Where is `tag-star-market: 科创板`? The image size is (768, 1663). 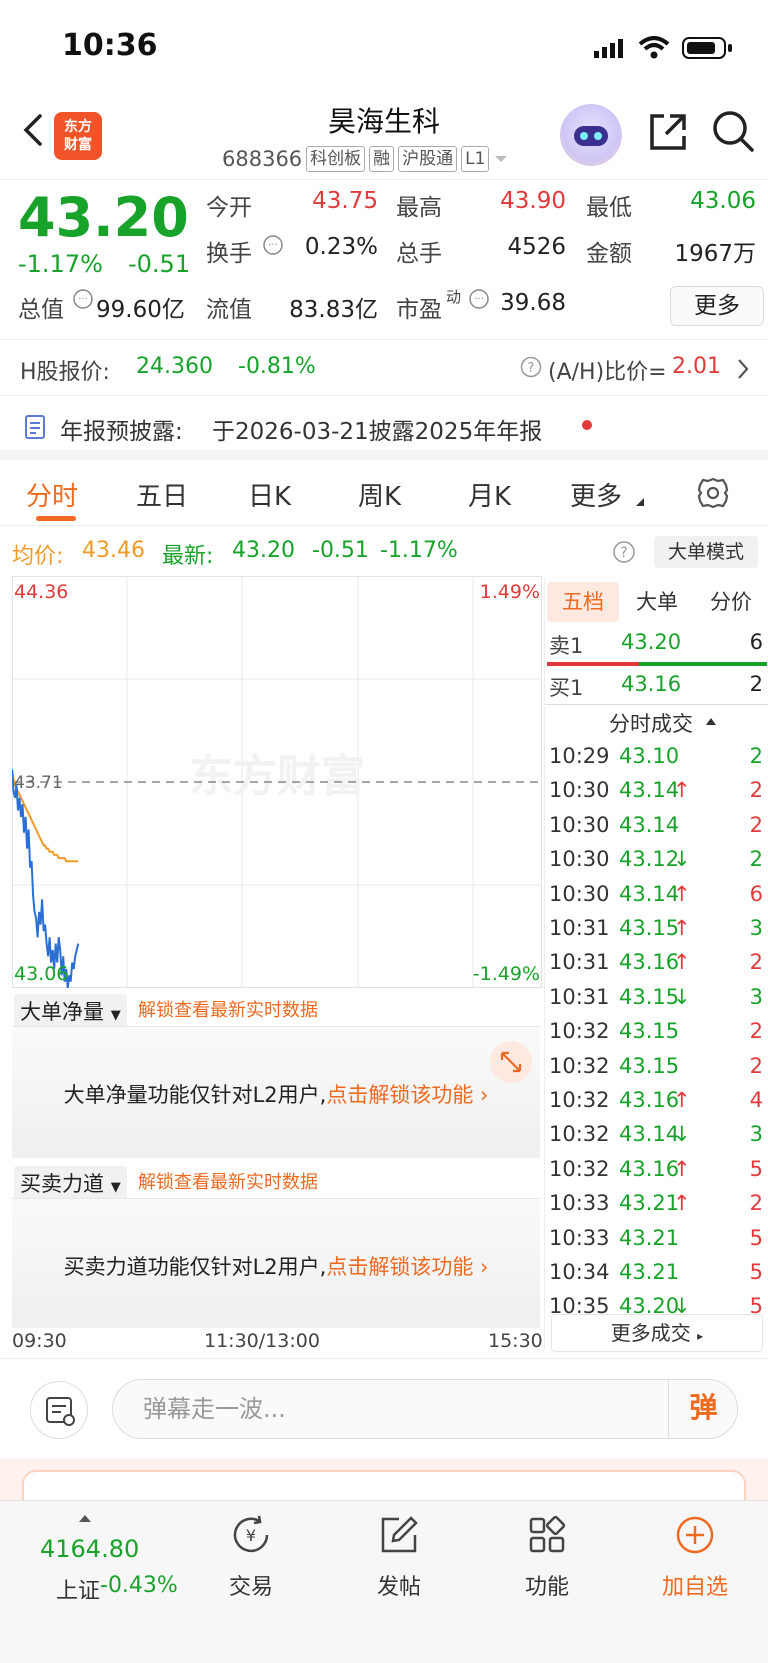 tag-star-market: 科创板 is located at coordinates (336, 159).